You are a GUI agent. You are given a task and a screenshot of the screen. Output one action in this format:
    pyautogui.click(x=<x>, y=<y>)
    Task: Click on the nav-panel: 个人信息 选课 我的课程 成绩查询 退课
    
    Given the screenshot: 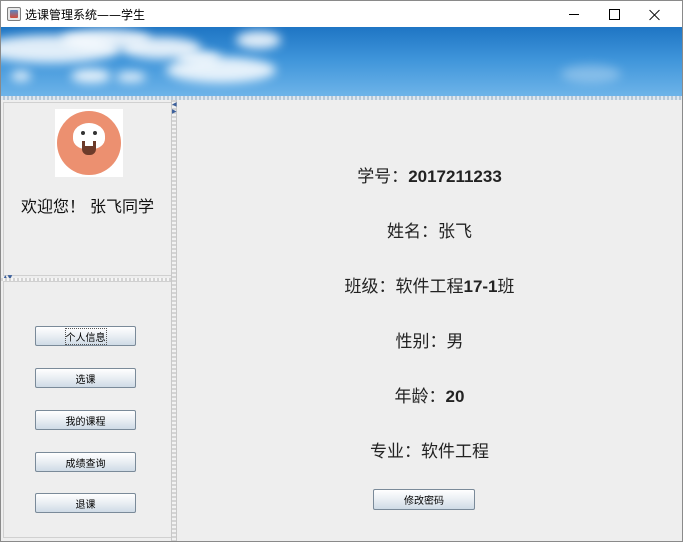 What is the action you would take?
    pyautogui.click(x=87, y=409)
    